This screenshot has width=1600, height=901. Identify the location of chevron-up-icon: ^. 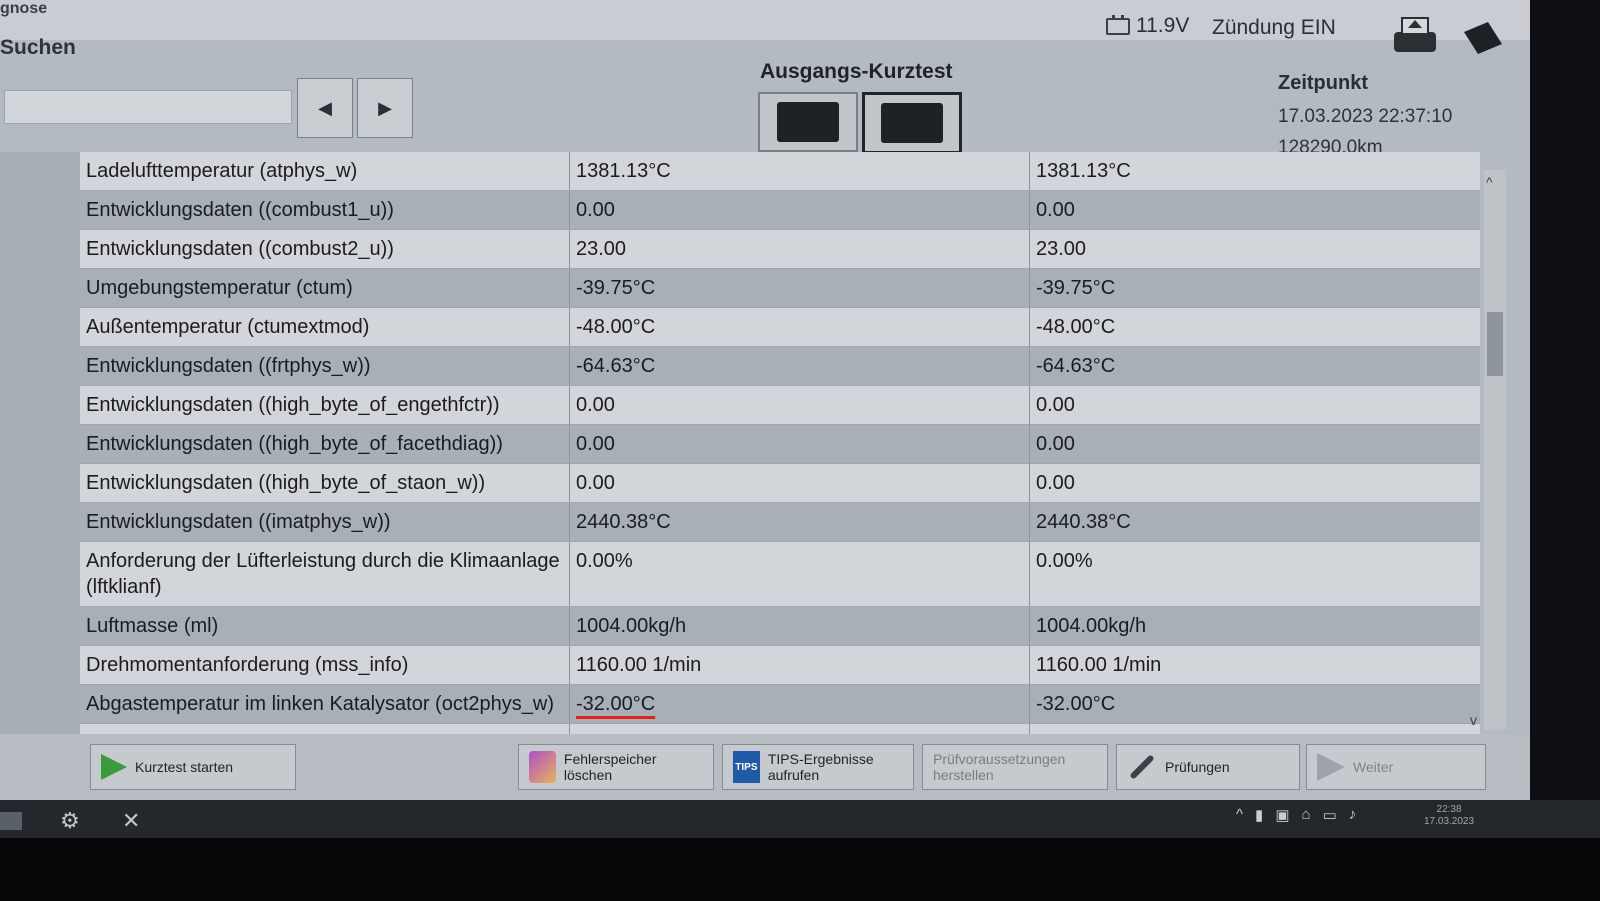
(1239, 815).